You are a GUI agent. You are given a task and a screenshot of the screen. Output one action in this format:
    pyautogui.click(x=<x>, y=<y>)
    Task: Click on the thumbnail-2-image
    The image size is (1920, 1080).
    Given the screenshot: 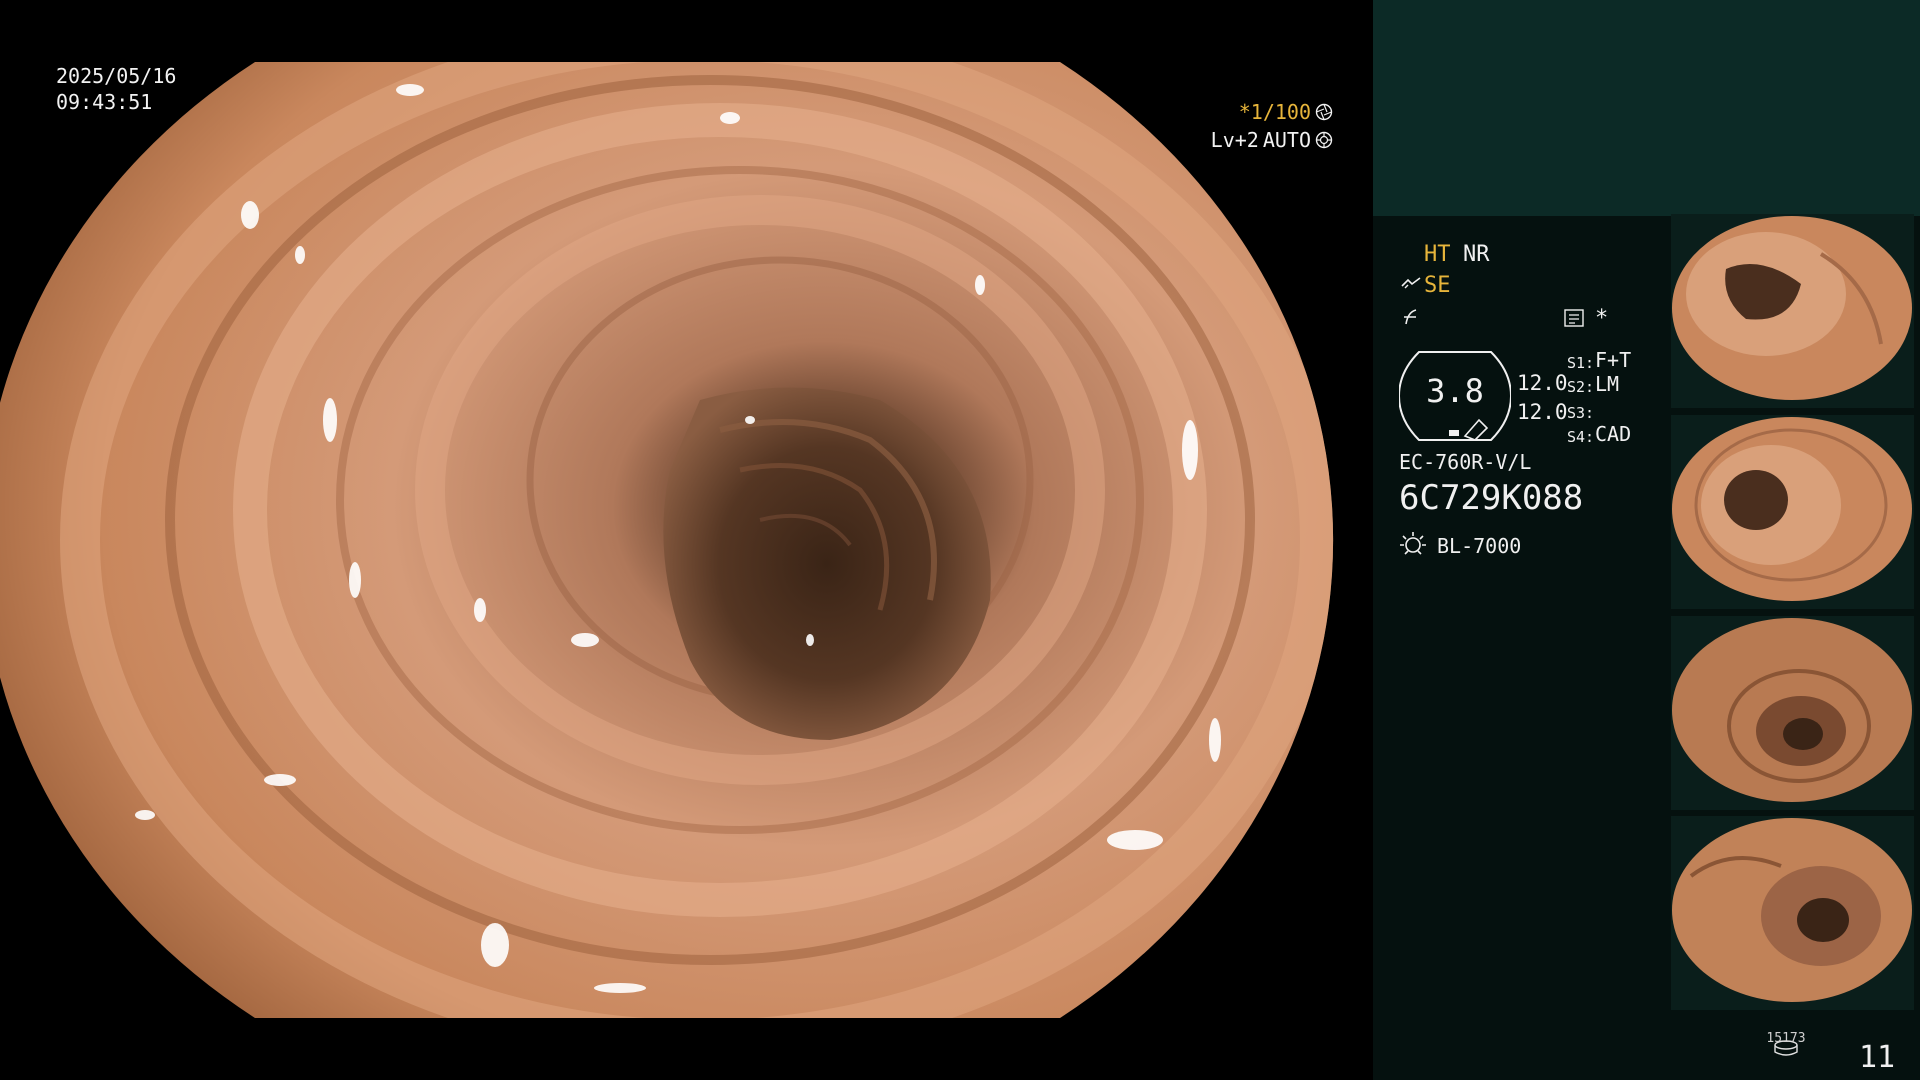 What is the action you would take?
    pyautogui.click(x=1792, y=509)
    